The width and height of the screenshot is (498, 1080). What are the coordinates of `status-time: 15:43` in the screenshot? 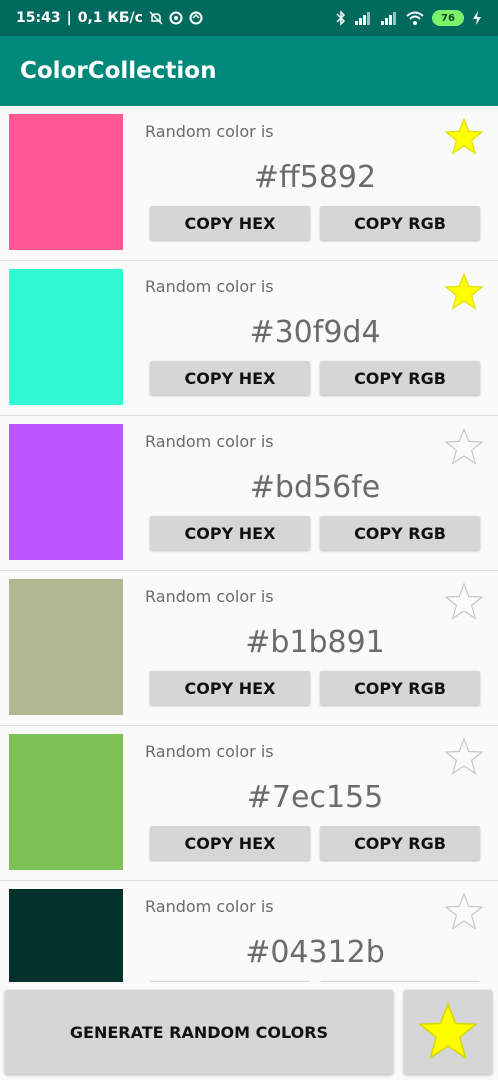 It's located at (38, 18).